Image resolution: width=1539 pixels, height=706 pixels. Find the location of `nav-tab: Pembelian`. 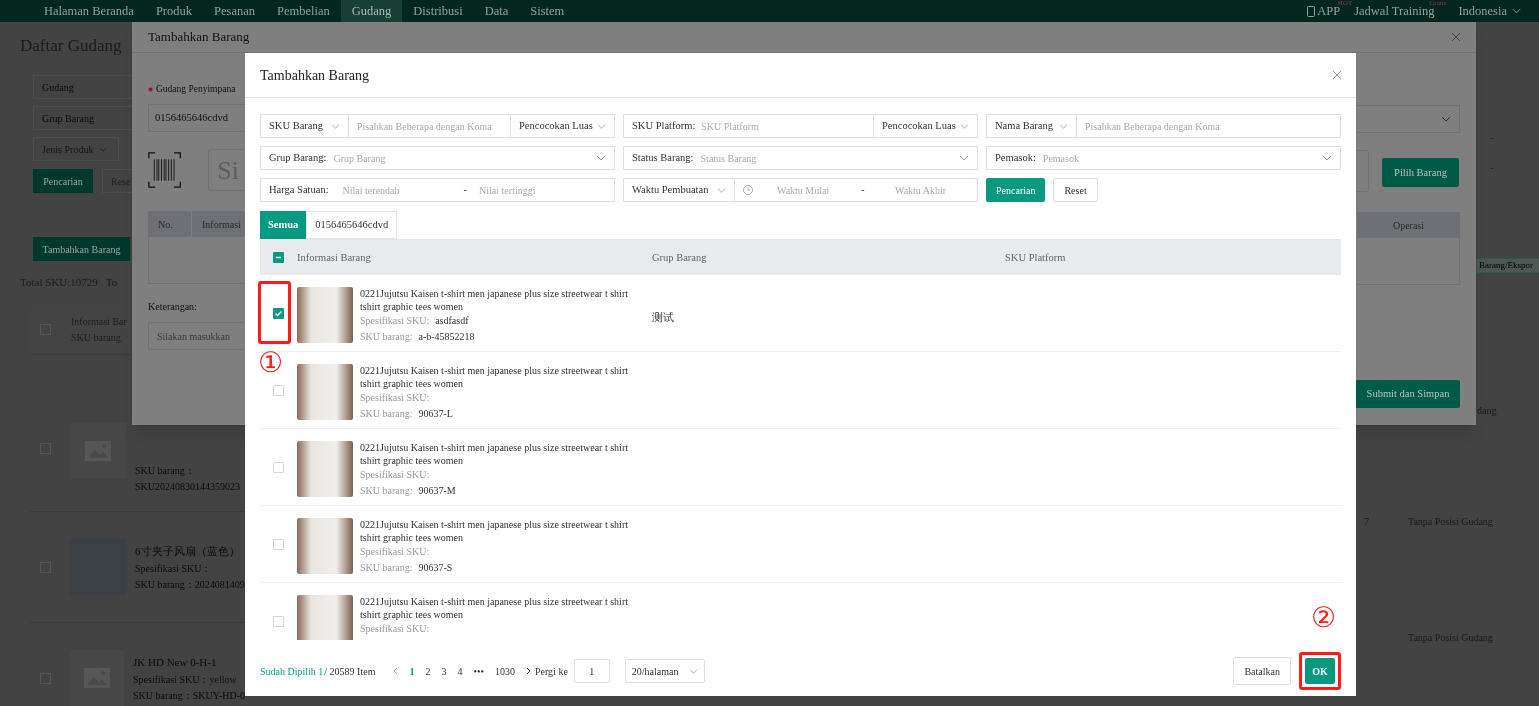

nav-tab: Pembelian is located at coordinates (303, 11).